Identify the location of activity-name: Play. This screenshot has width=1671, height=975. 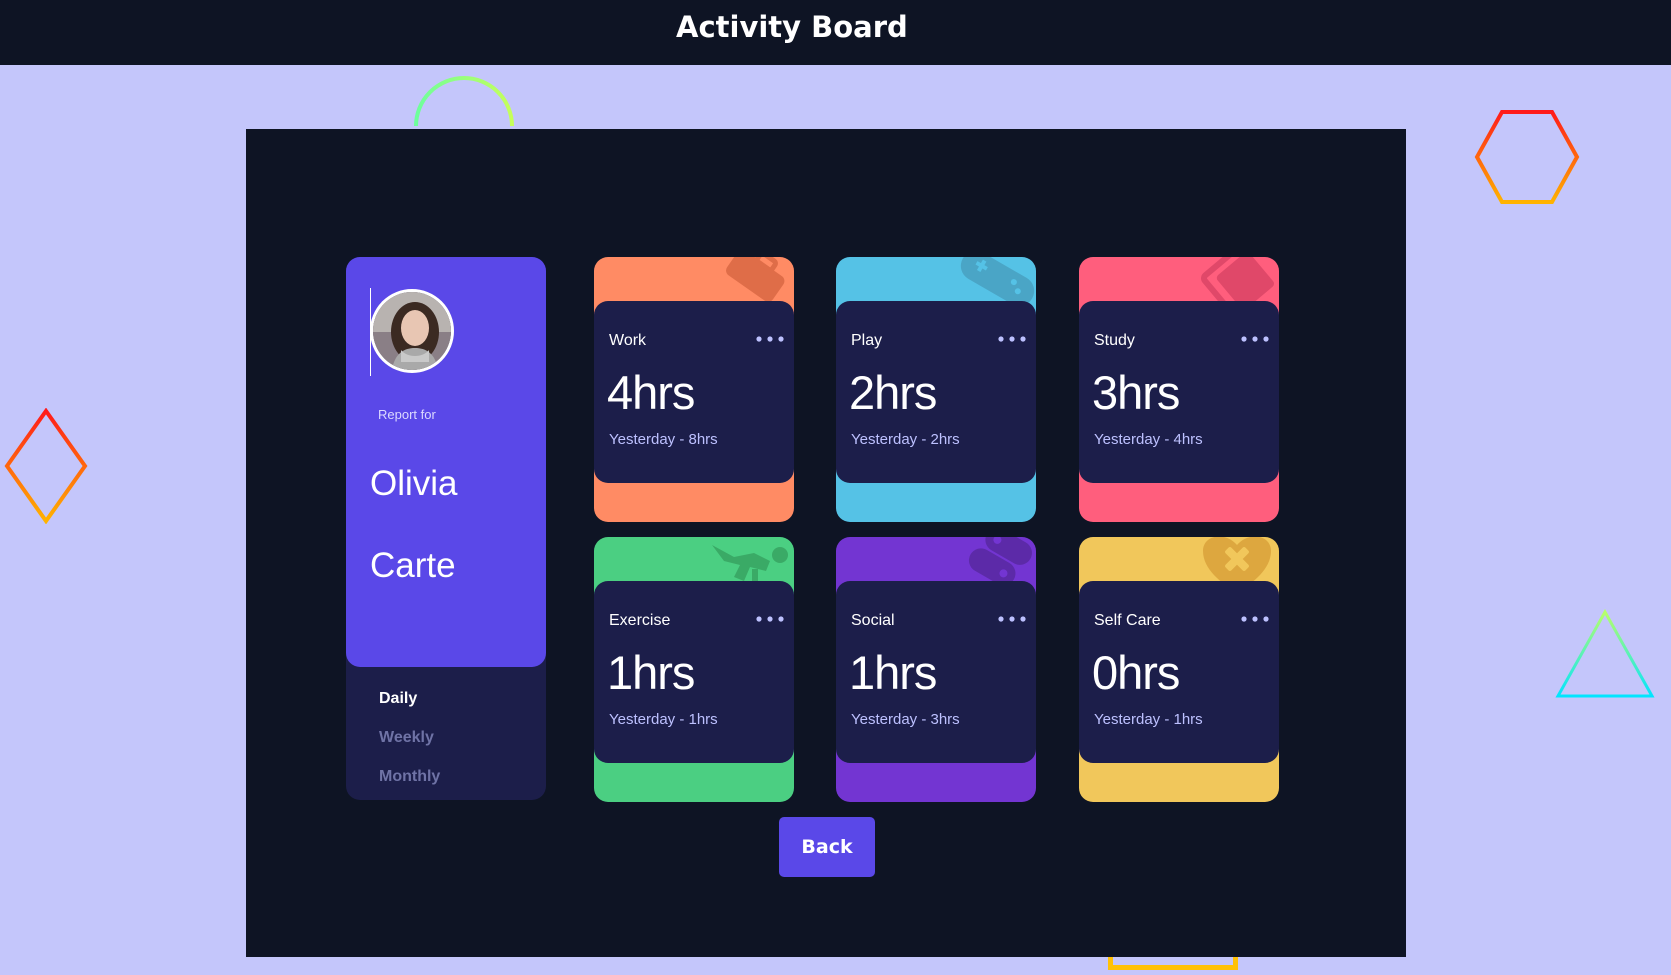
(867, 340).